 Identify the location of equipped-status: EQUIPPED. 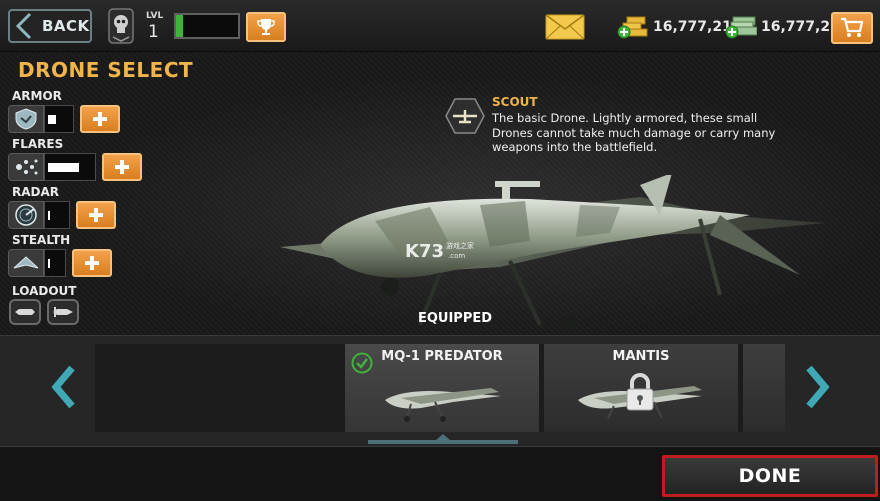
(455, 318).